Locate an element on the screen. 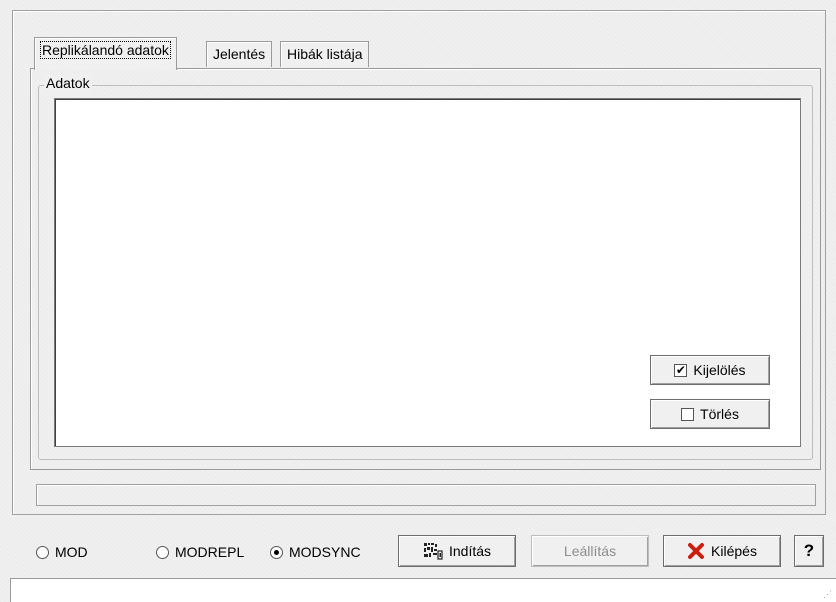 This screenshot has width=836, height=602. tab-label: Hibák listája is located at coordinates (325, 54).